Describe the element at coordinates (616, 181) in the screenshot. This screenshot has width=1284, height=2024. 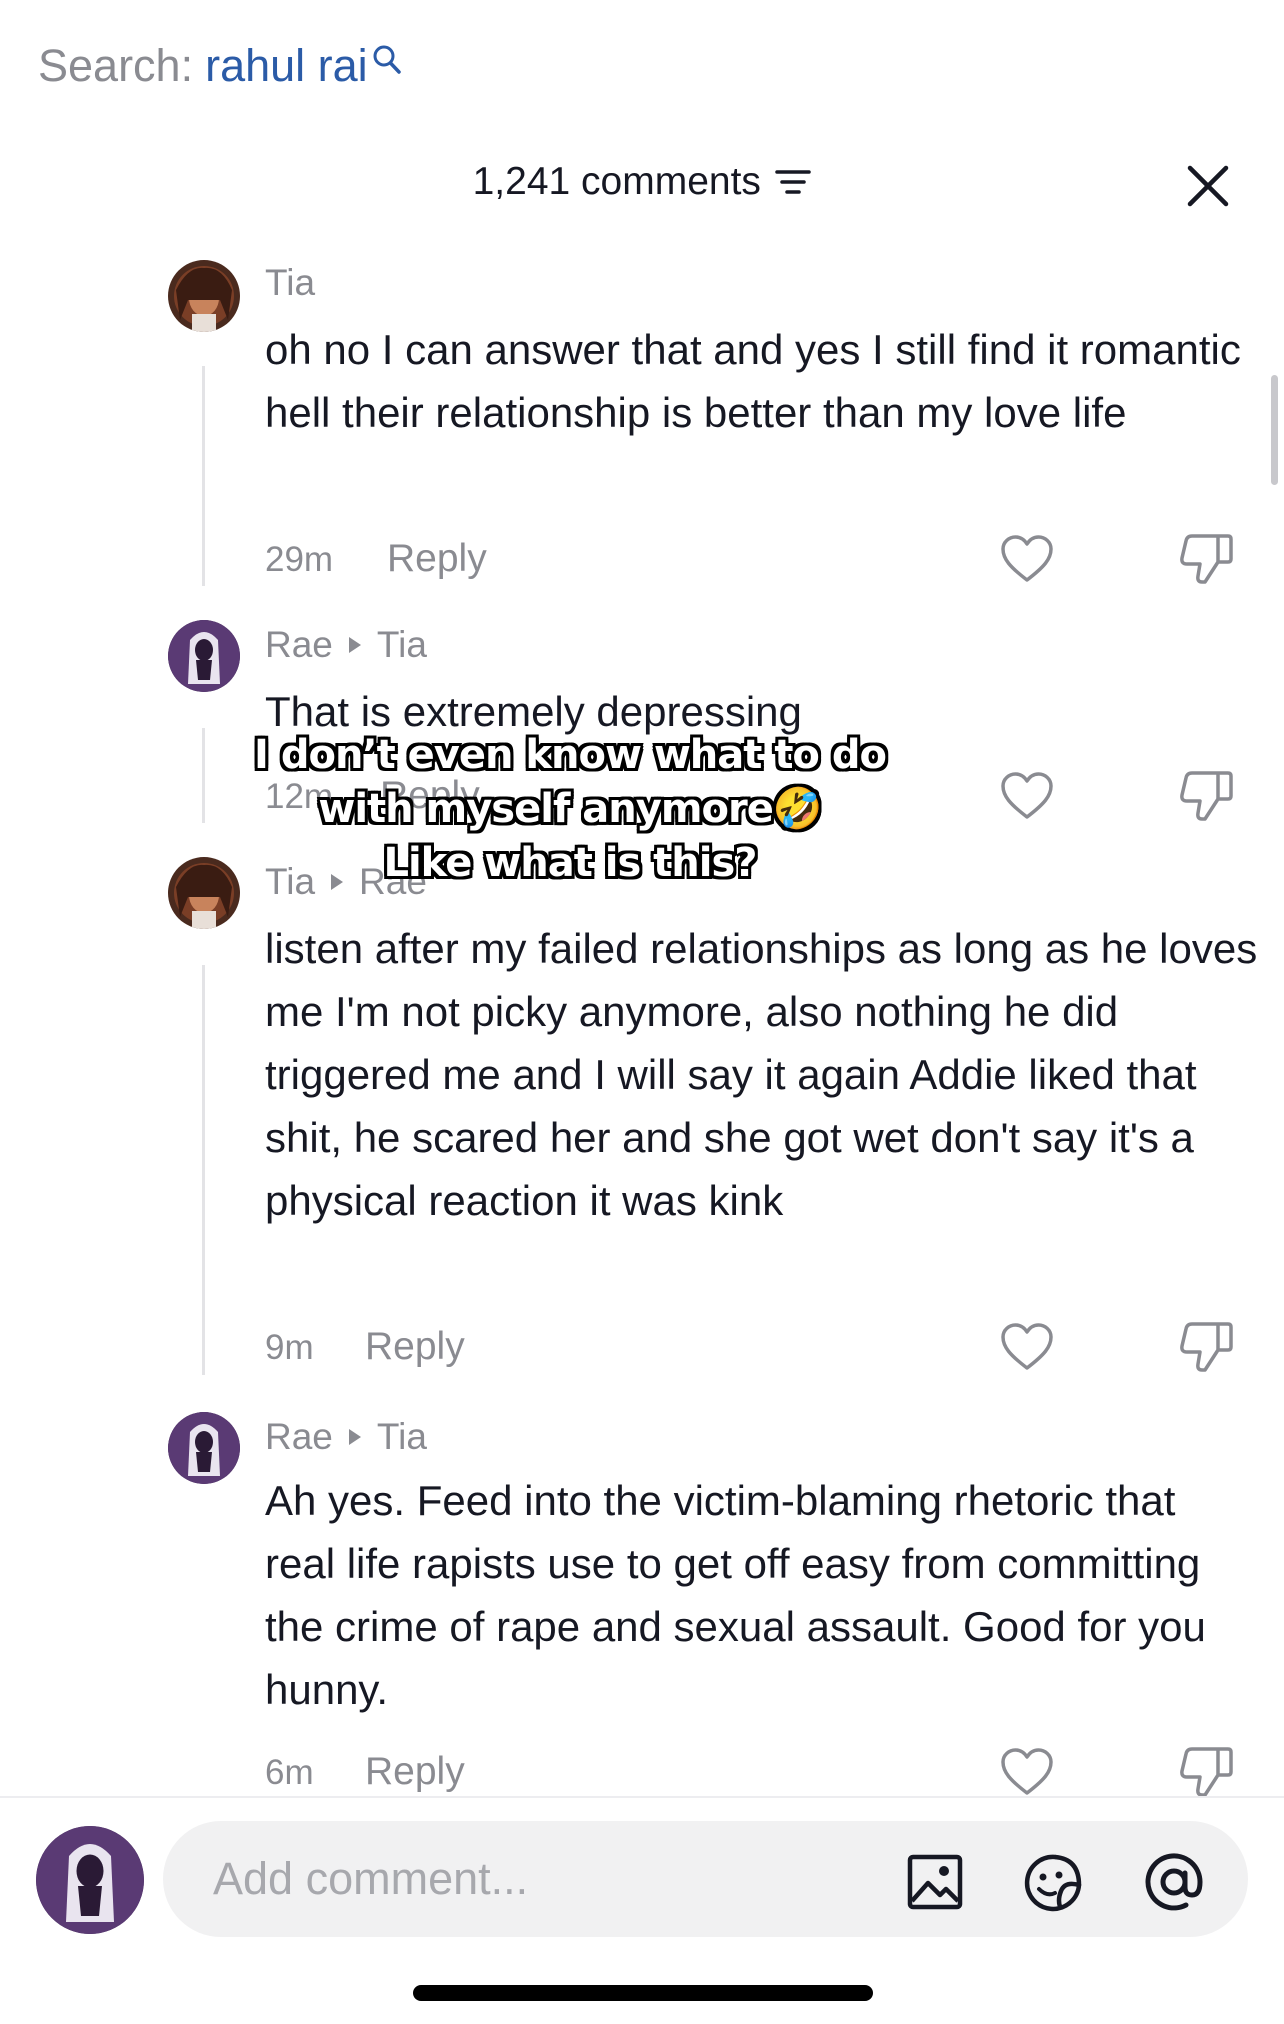
I see `comment-count: 1,241 comments` at that location.